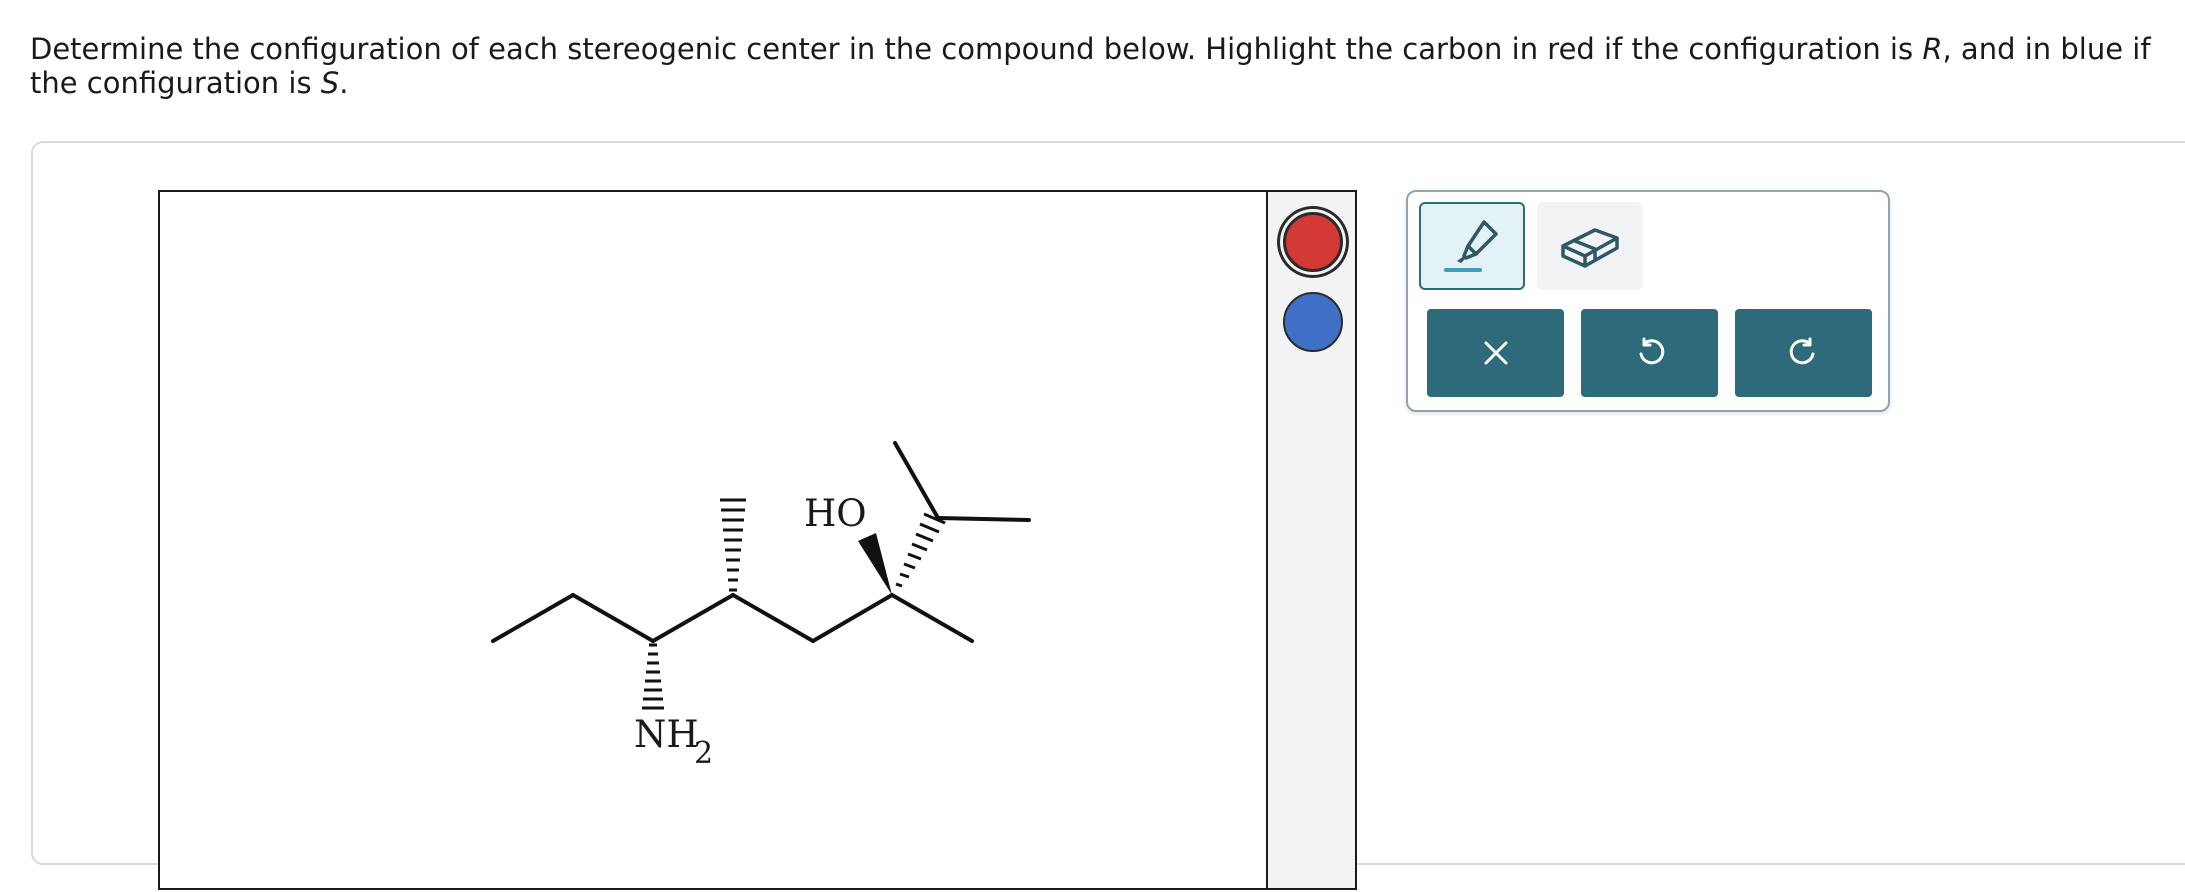 The image size is (2185, 892). I want to click on redo-icon, so click(1801, 351).